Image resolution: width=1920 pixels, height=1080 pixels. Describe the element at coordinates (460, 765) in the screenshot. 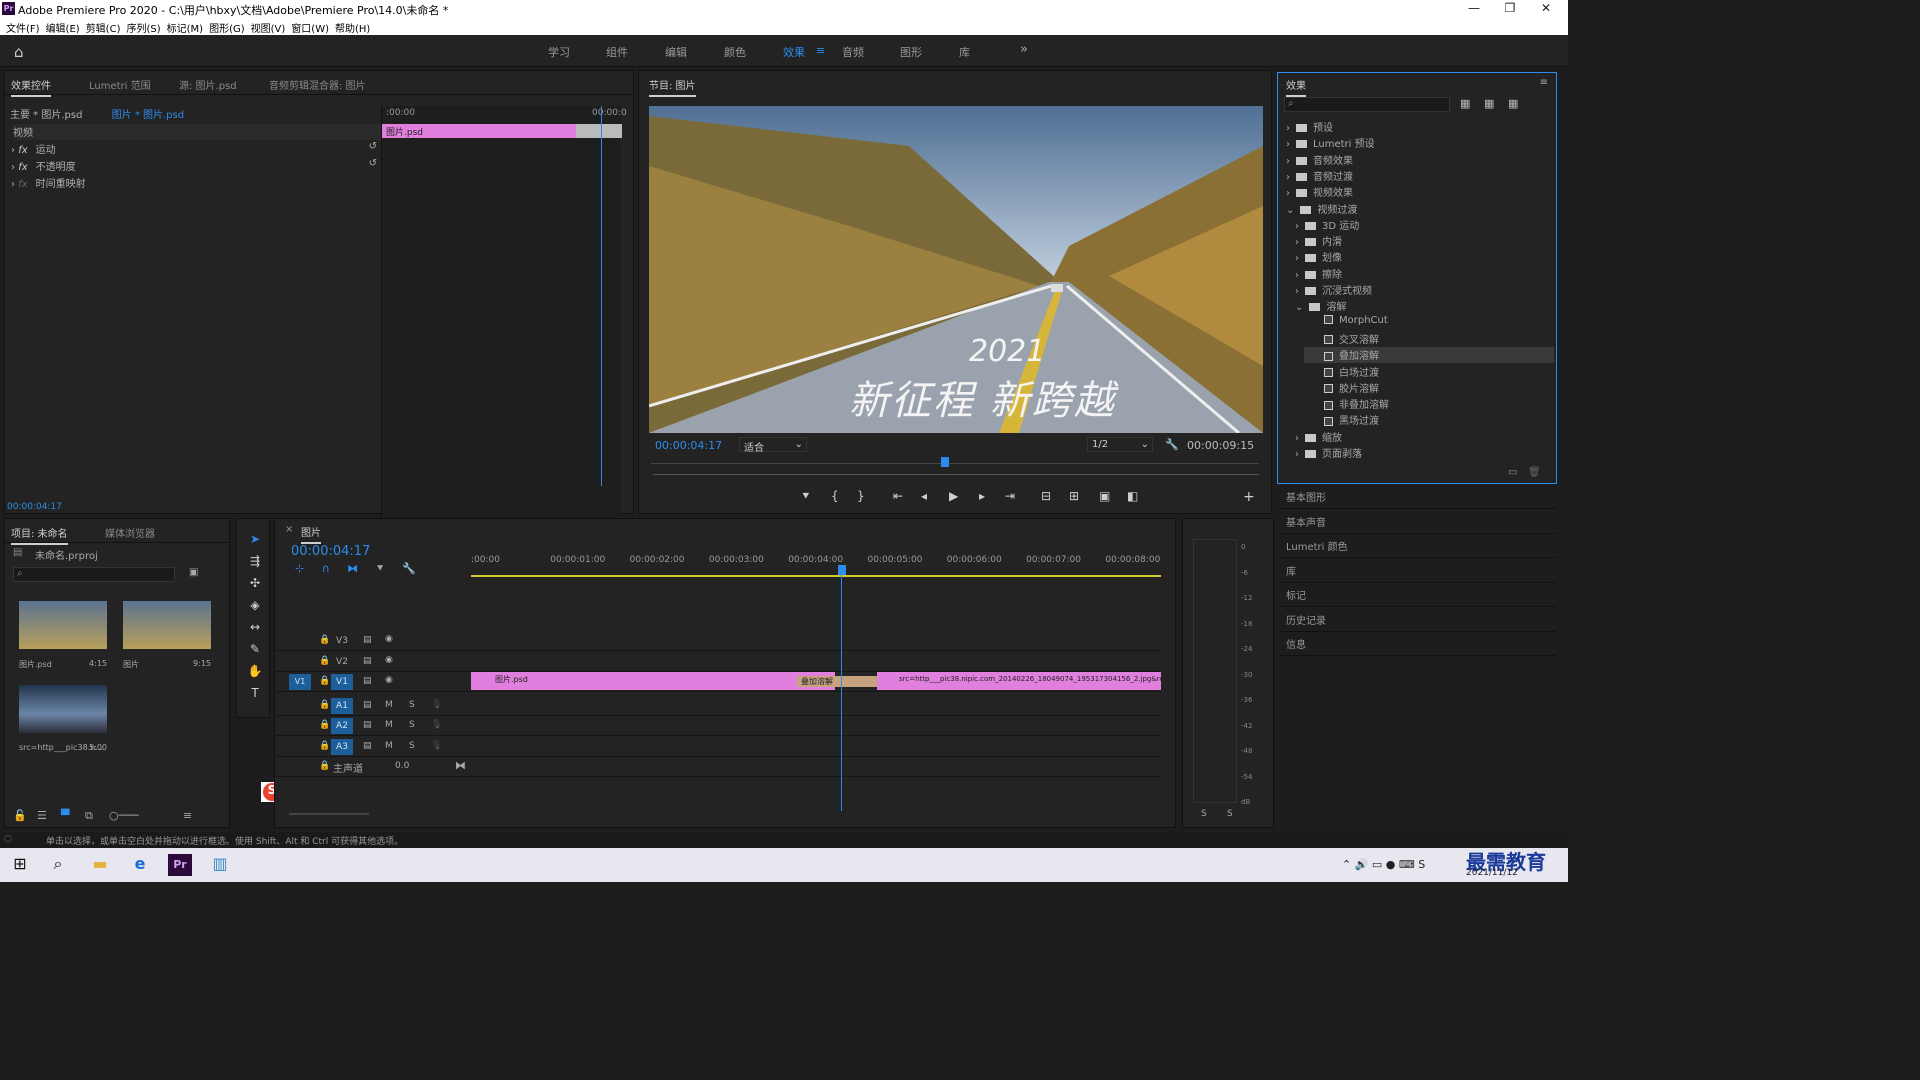

I see `go-to-end-icon: ⧓` at that location.